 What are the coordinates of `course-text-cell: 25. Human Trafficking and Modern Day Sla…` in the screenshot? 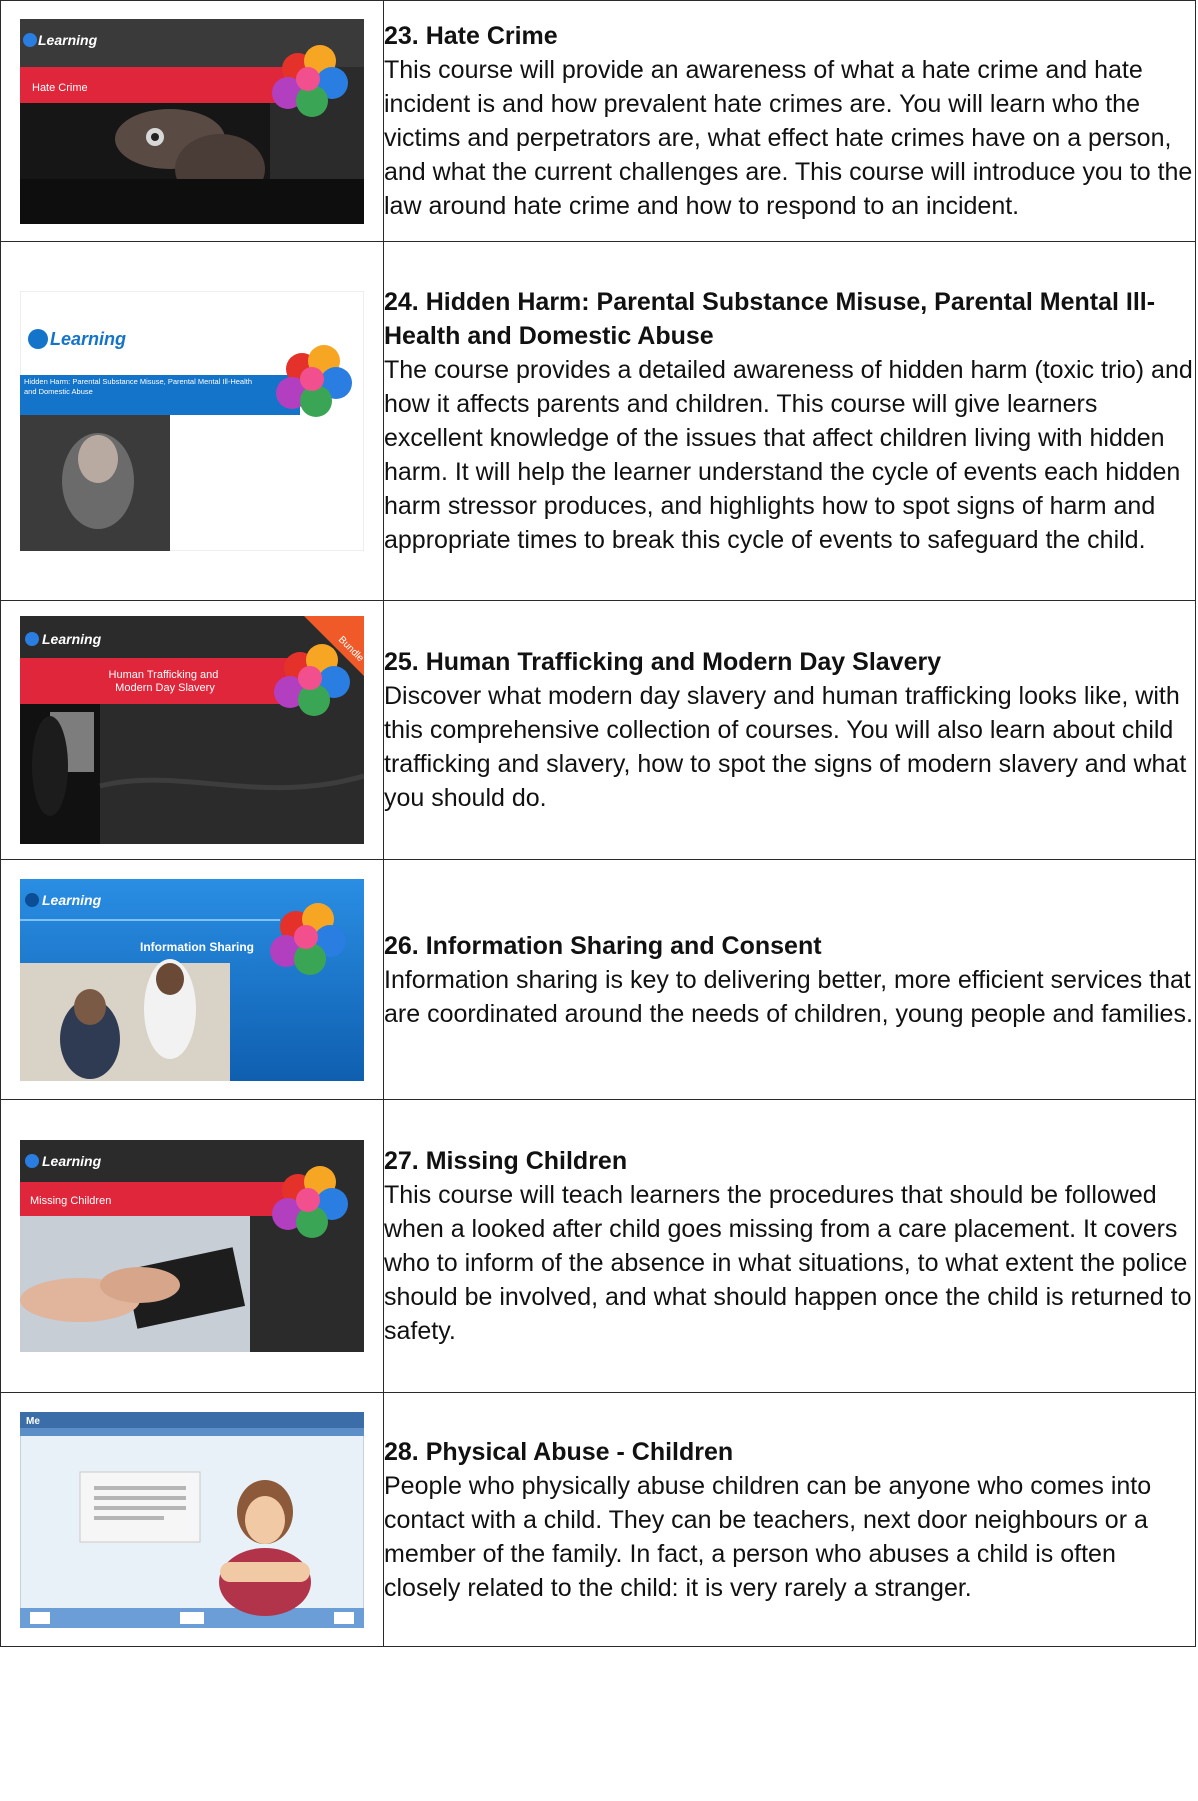 It's located at (789, 730).